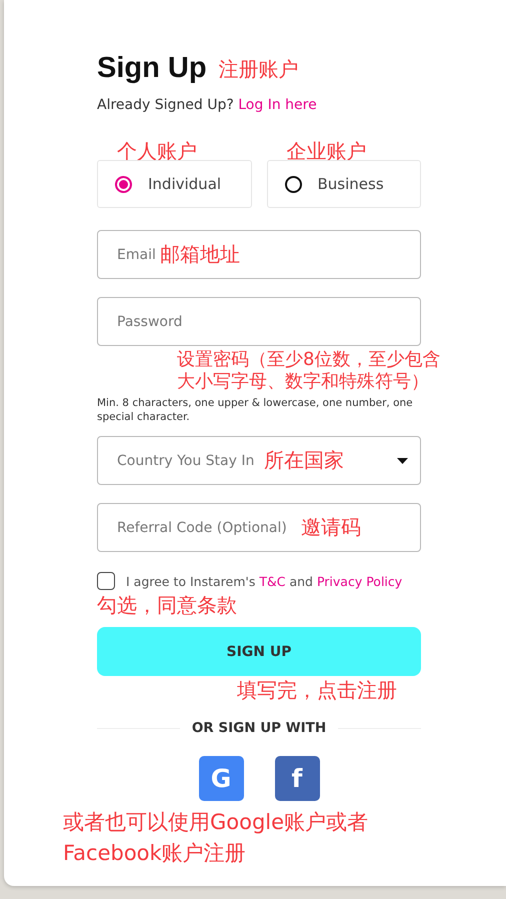  What do you see at coordinates (255, 410) in the screenshot?
I see `password-hint: Min. 8 characters, one upper & lowercase, one number, one special character.` at bounding box center [255, 410].